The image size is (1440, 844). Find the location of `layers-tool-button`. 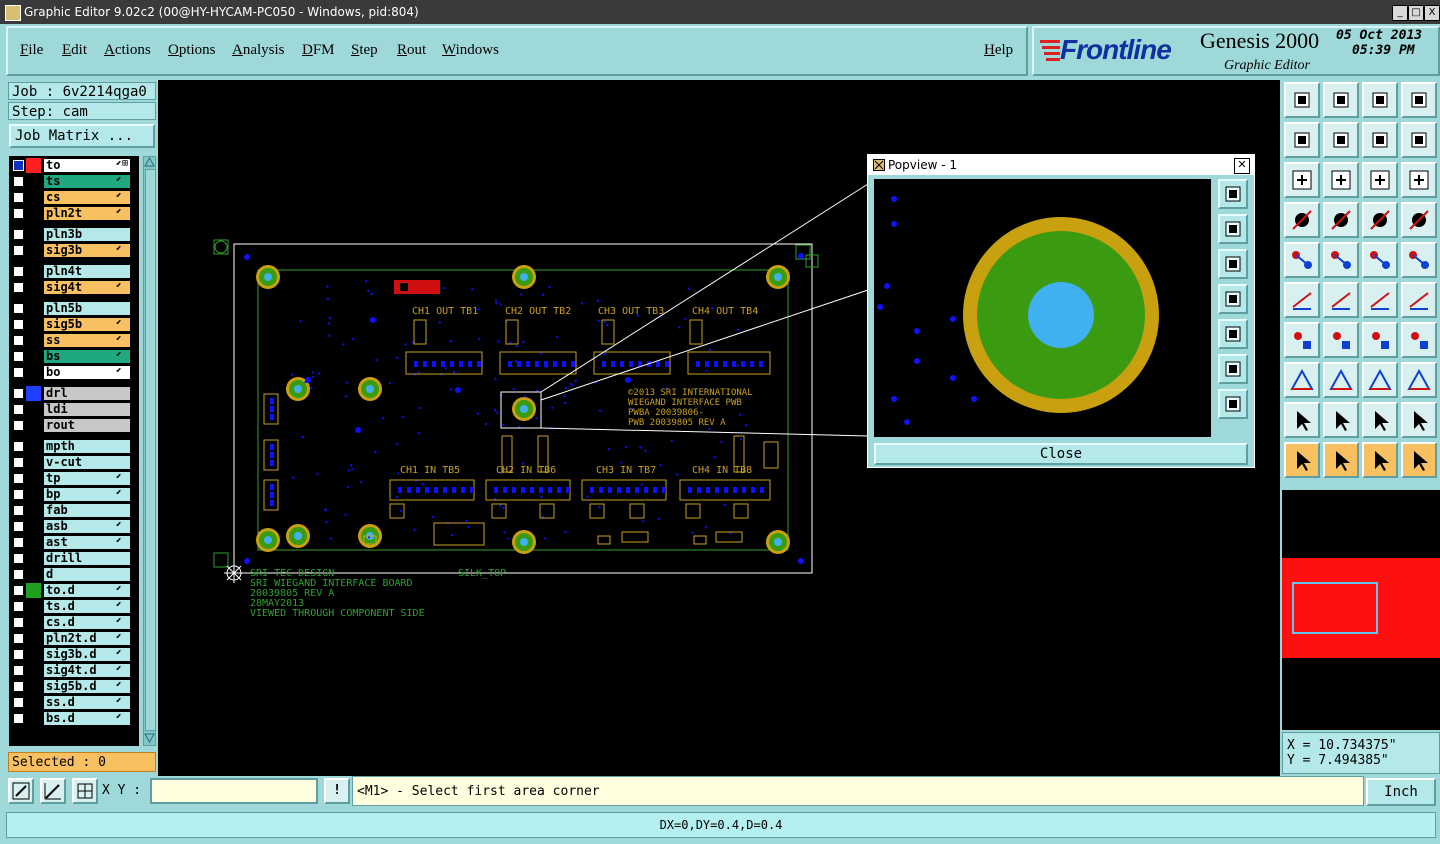

layers-tool-button is located at coordinates (1419, 100).